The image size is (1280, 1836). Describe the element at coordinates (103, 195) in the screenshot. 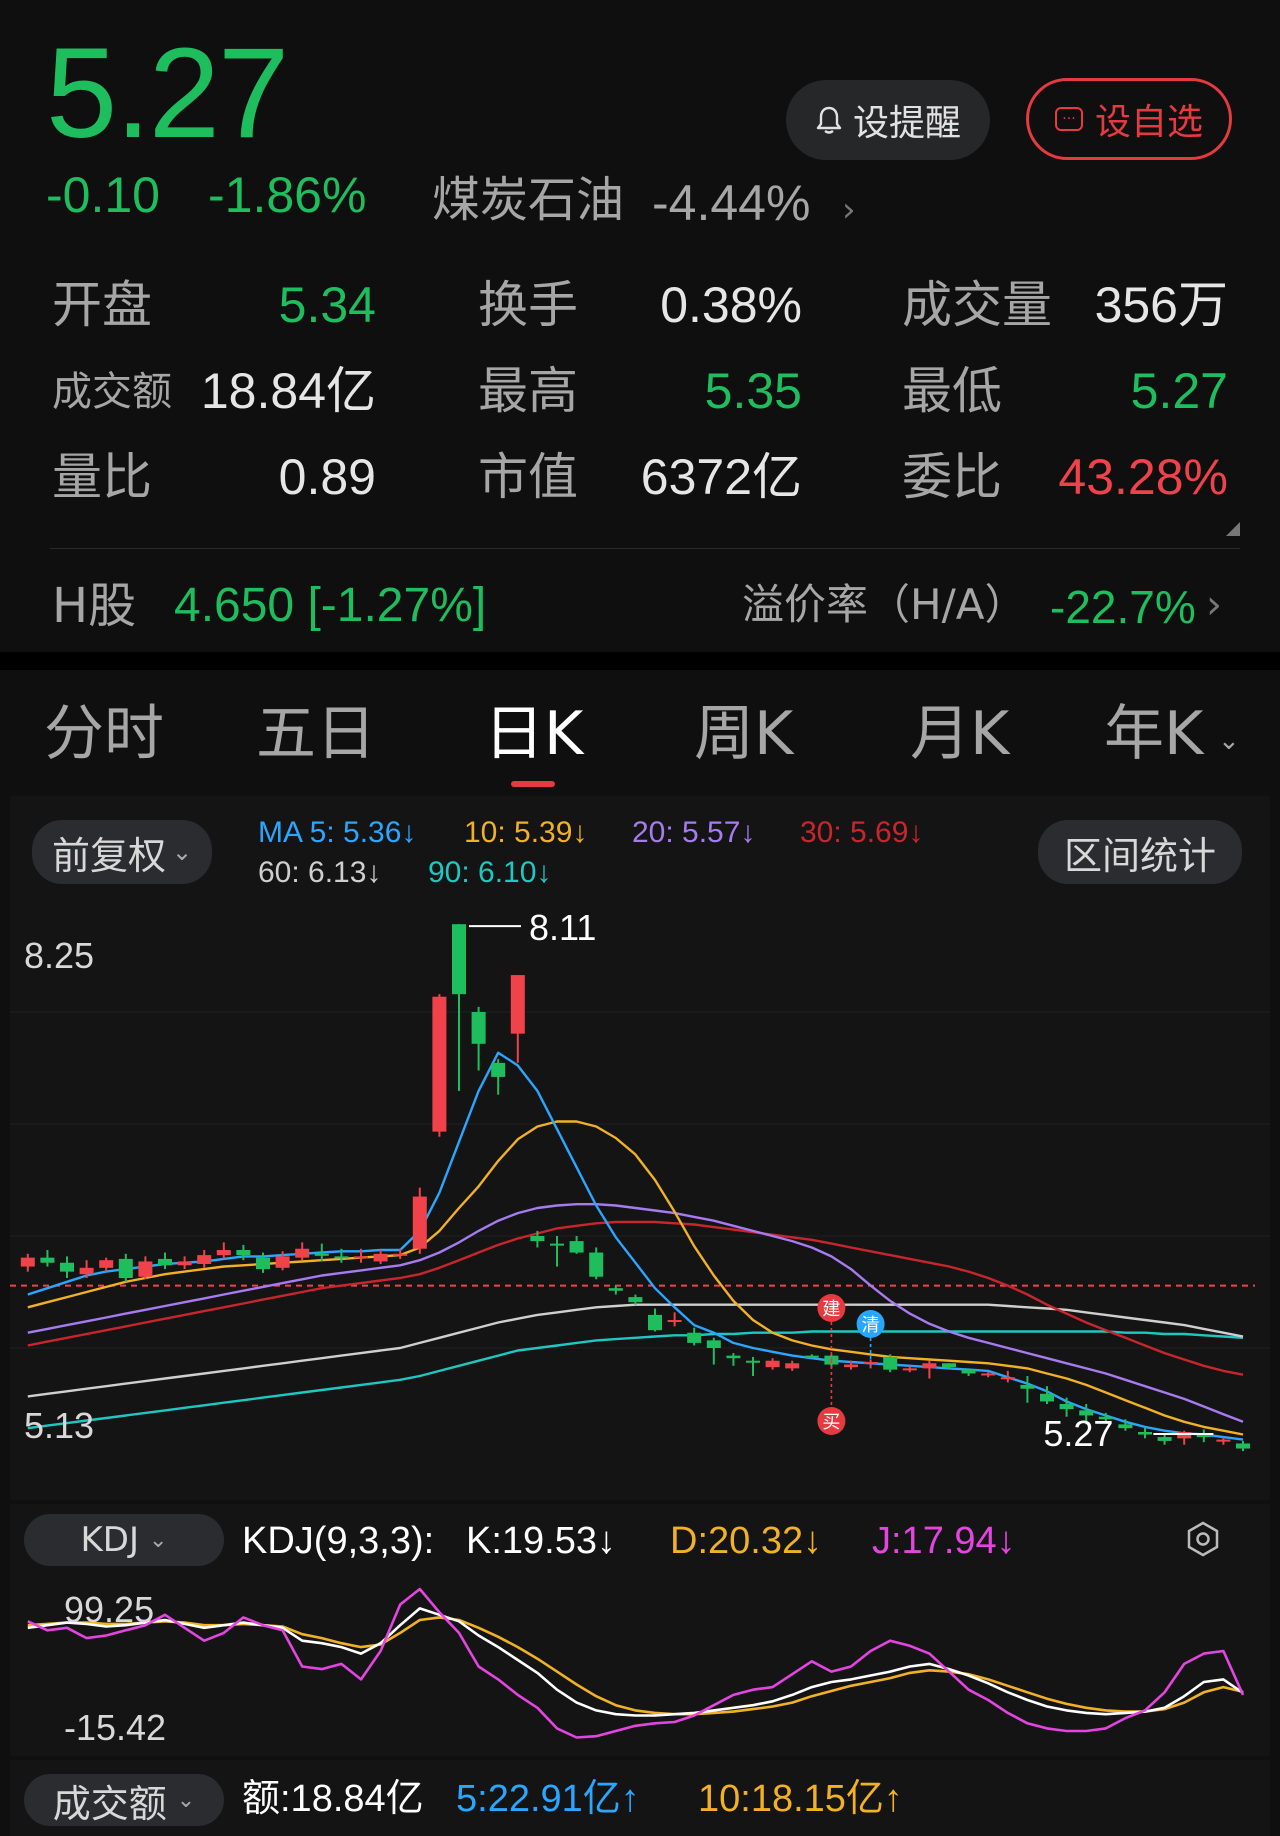

I see `price-change: -0.10` at that location.